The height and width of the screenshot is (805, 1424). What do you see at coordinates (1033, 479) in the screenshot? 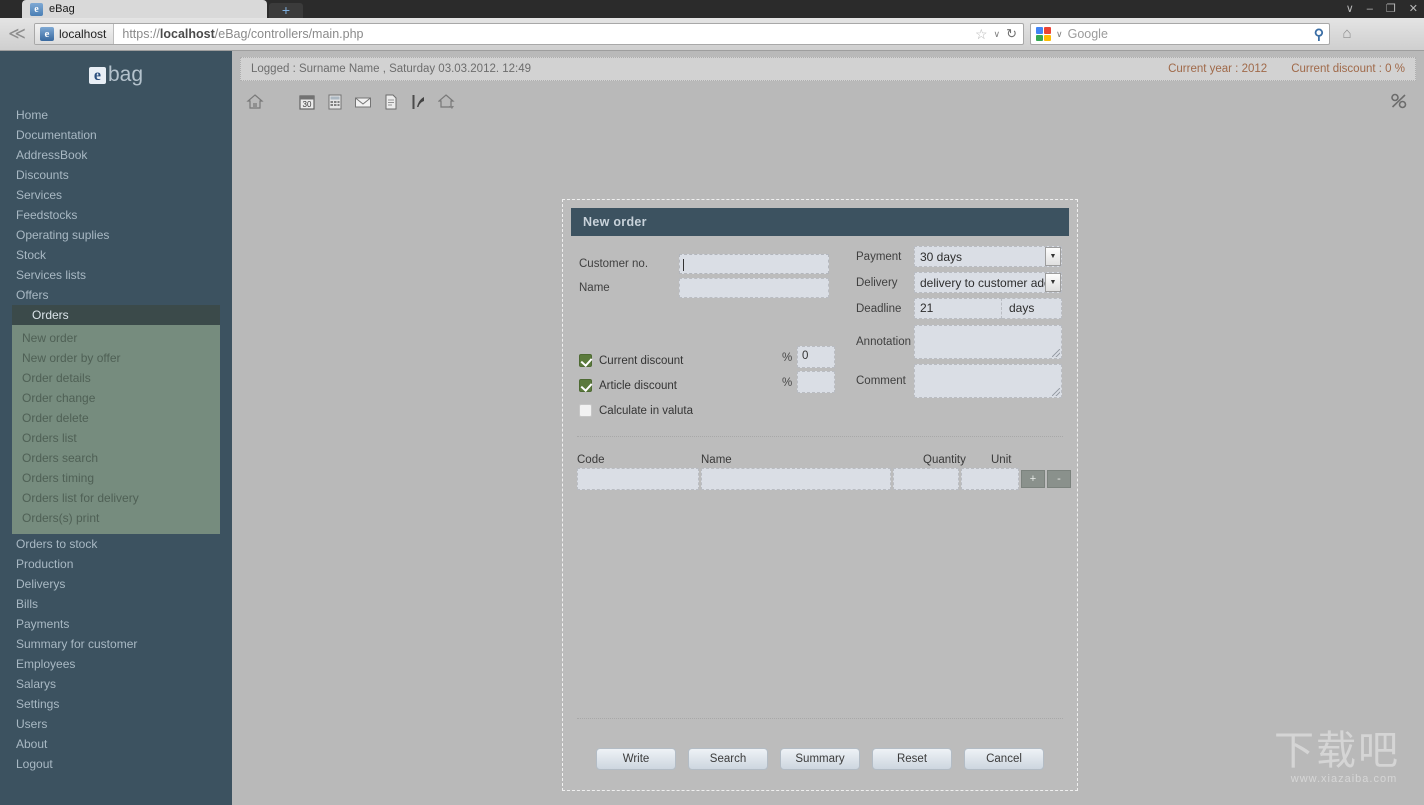
I see `add-item-button: +` at bounding box center [1033, 479].